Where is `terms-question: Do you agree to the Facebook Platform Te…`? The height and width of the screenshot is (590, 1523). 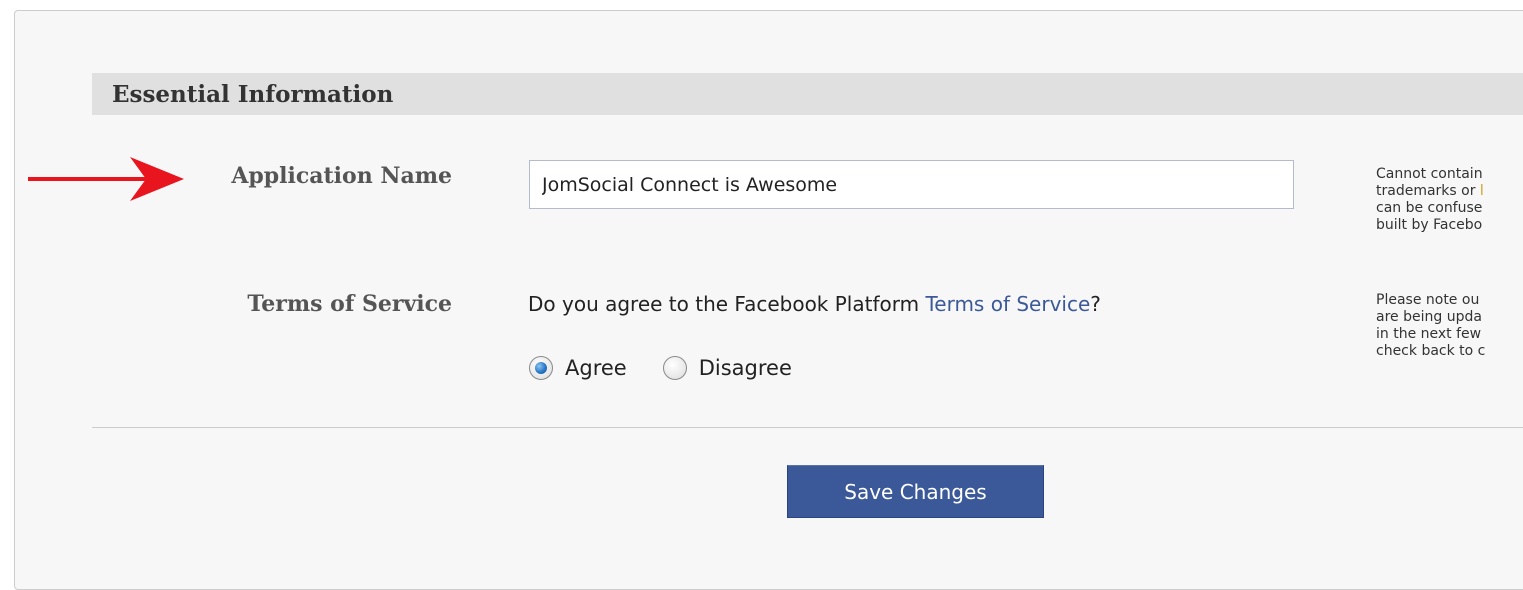 terms-question: Do you agree to the Facebook Platform Te… is located at coordinates (814, 304).